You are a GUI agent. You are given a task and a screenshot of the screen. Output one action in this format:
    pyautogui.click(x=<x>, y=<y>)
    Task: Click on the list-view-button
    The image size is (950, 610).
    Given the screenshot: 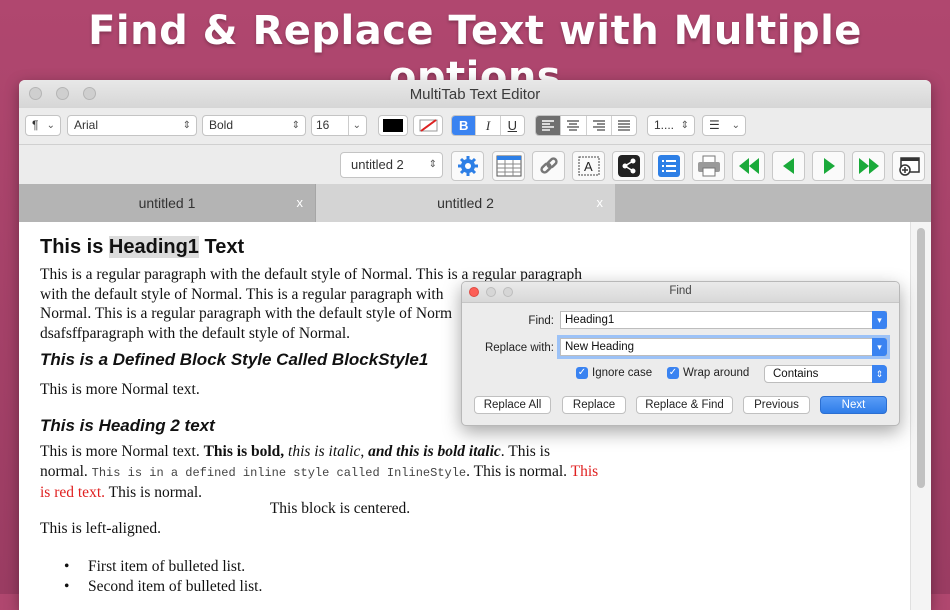 What is the action you would take?
    pyautogui.click(x=668, y=166)
    